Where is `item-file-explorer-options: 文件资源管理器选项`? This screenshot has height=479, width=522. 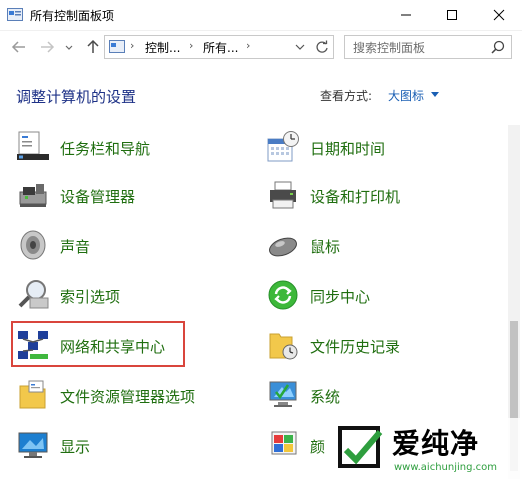
item-file-explorer-options: 文件资源管理器选项 is located at coordinates (136, 398).